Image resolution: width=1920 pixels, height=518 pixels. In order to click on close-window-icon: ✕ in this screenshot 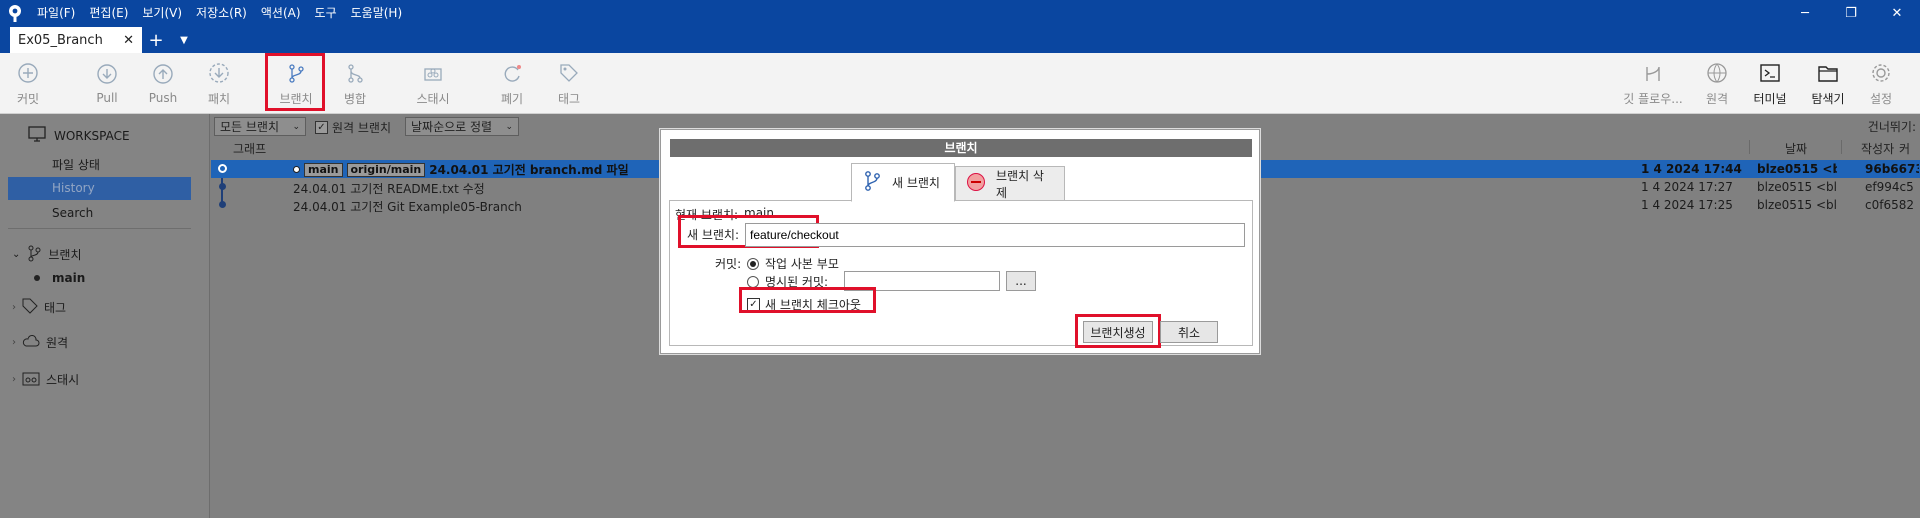, I will do `click(1897, 13)`.